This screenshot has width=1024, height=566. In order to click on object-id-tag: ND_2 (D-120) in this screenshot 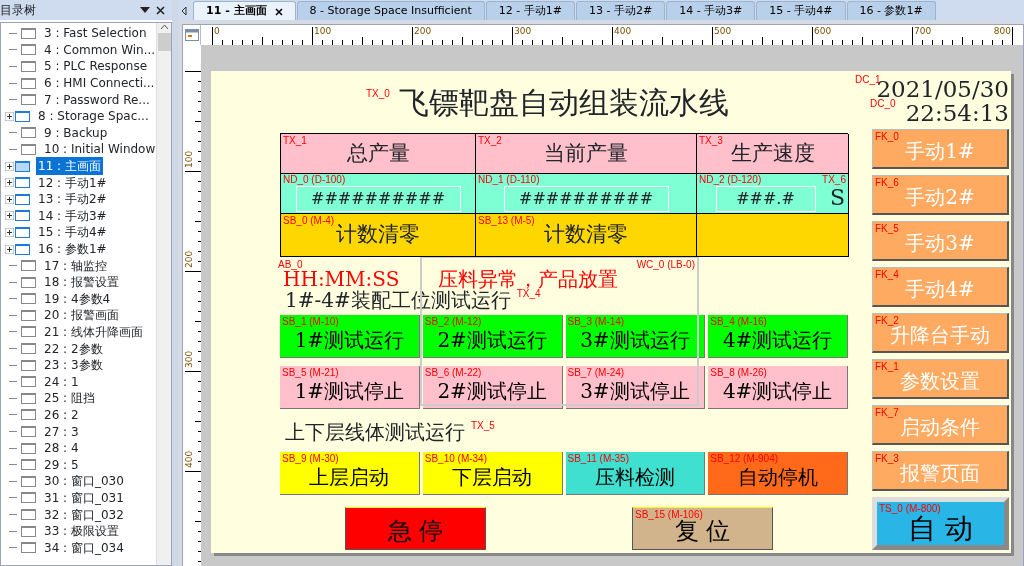, I will do `click(730, 180)`.